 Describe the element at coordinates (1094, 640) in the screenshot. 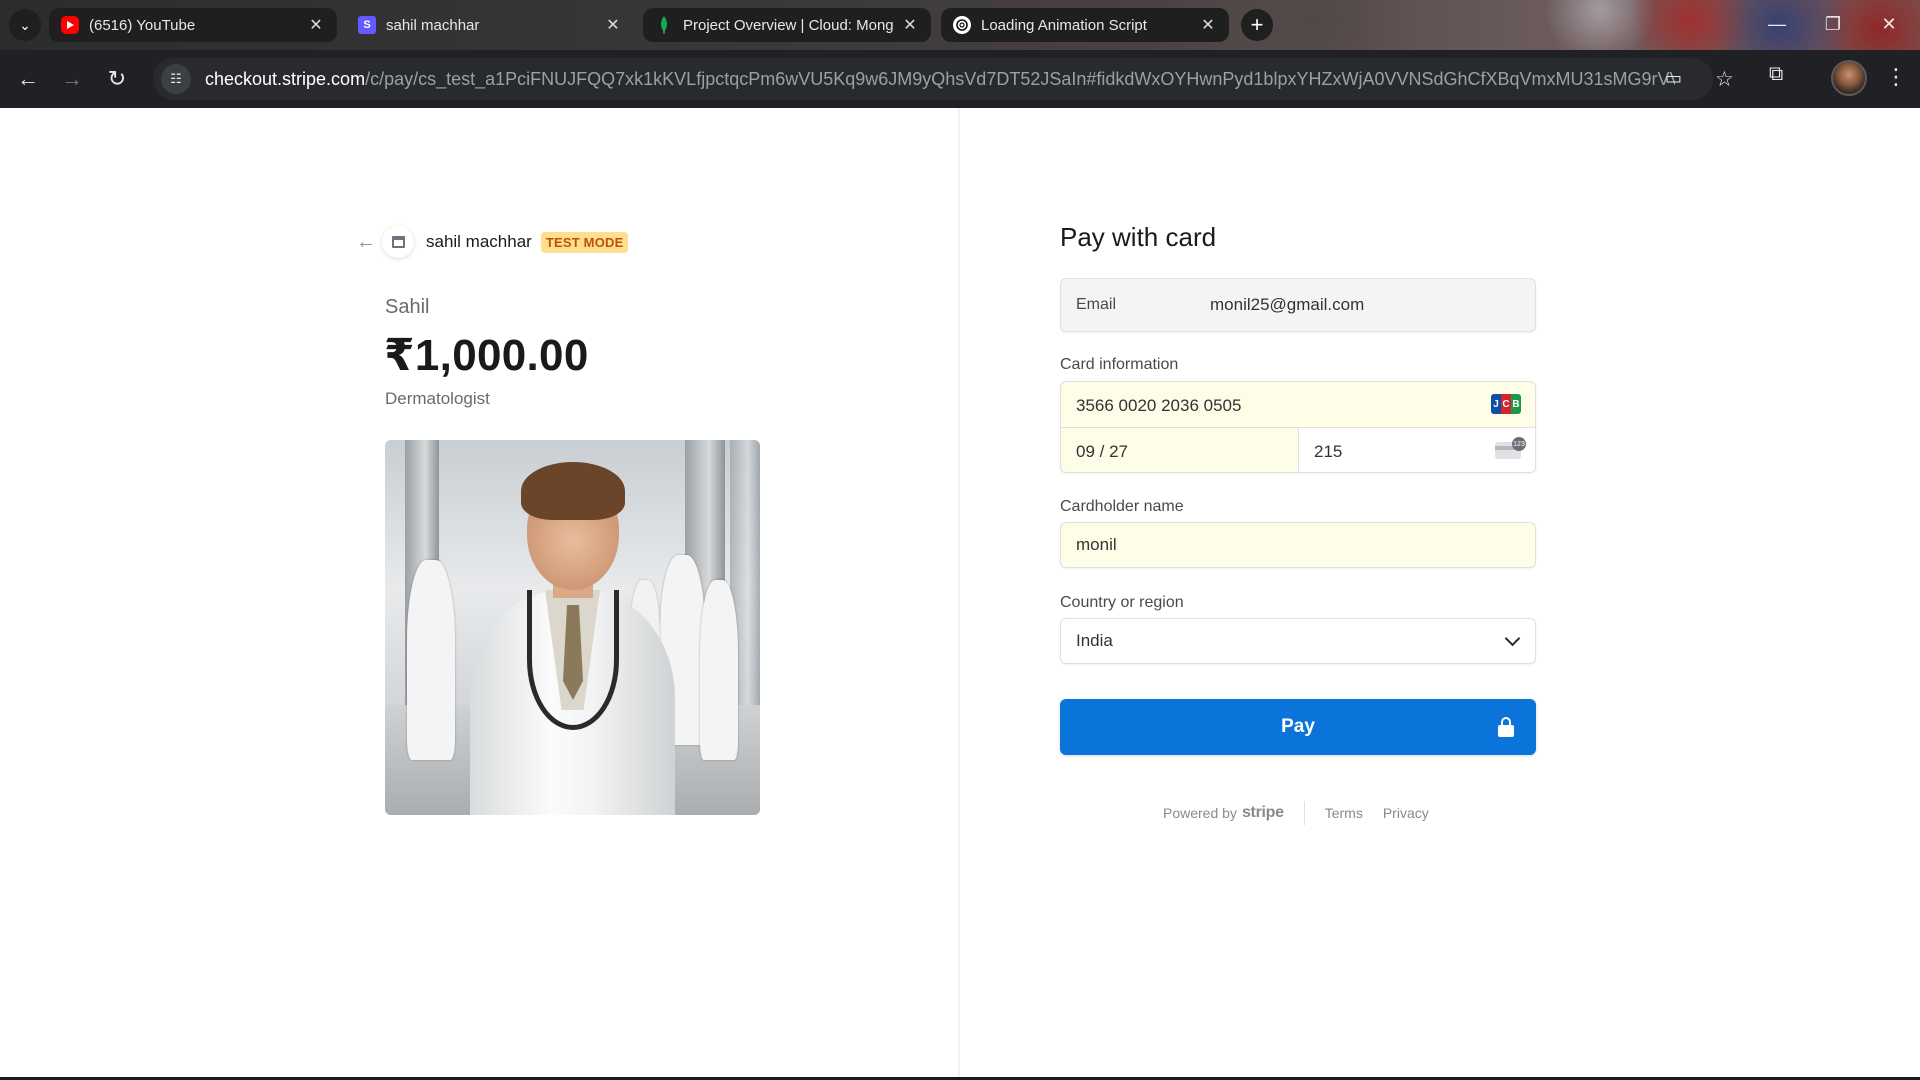

I see `country-value: India` at that location.